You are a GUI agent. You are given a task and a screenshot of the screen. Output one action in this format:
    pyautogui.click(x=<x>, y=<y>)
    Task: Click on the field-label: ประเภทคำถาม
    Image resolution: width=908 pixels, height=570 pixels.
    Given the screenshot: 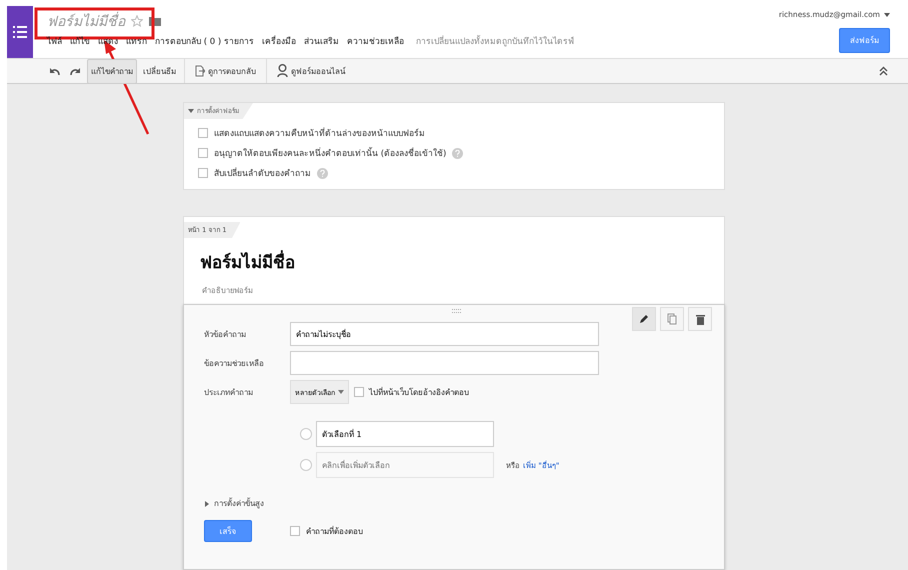 What is the action you would take?
    pyautogui.click(x=229, y=392)
    